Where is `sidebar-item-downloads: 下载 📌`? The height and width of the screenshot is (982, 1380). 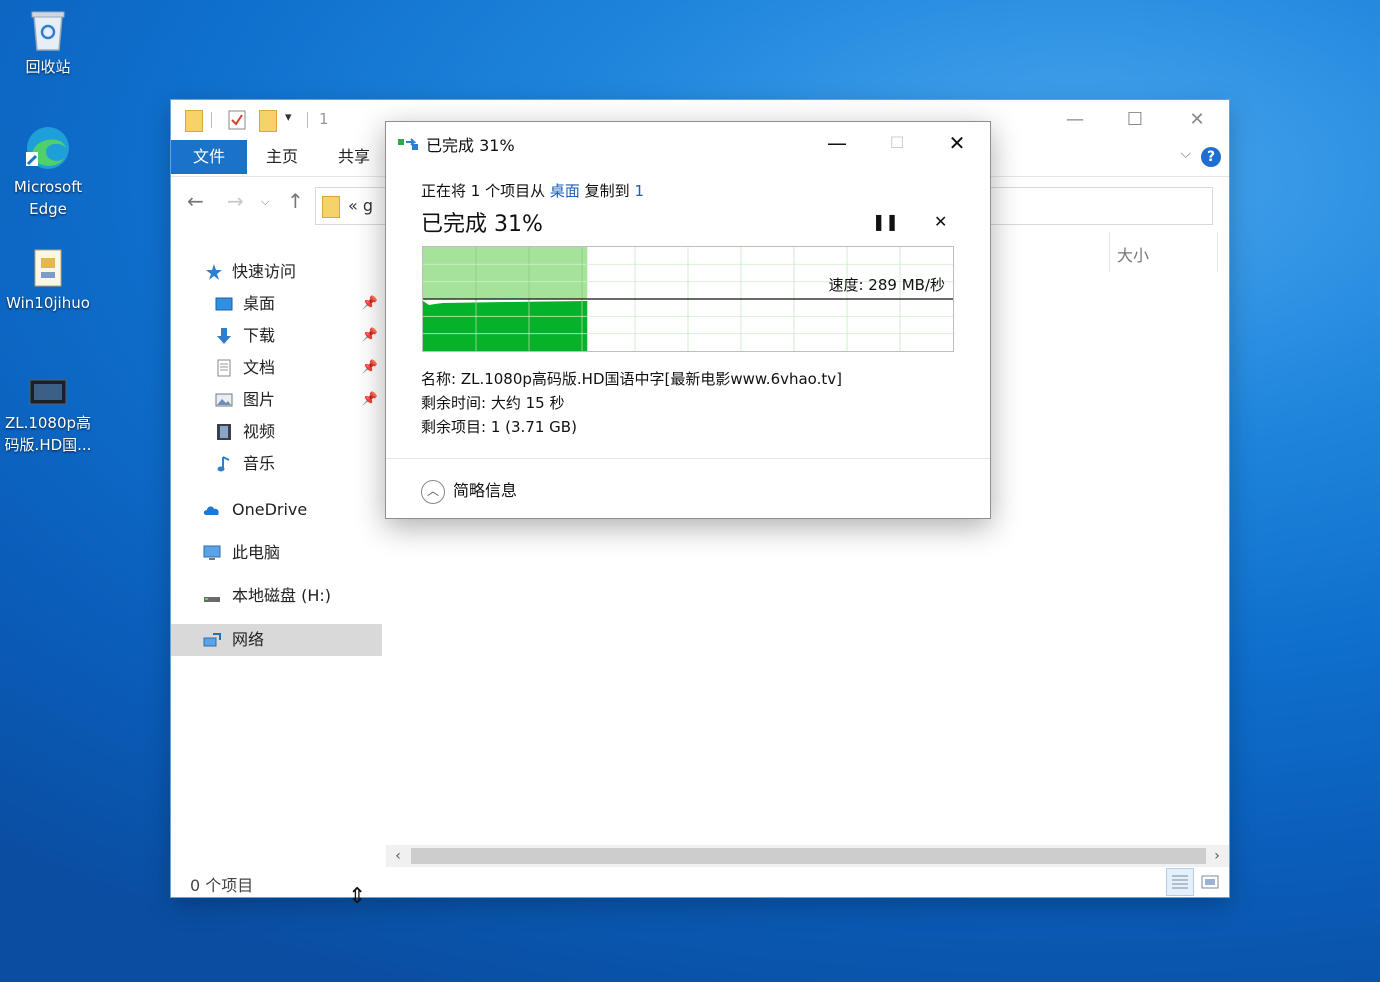
sidebar-item-downloads: 下载 📌 is located at coordinates (276, 336).